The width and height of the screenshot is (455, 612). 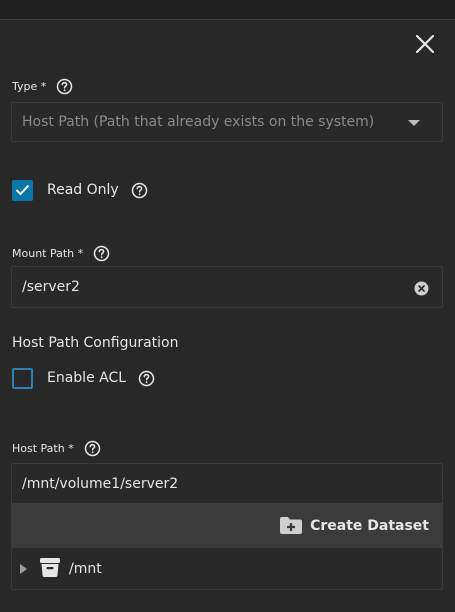 I want to click on create-dataset-button: Create Dataset, so click(x=354, y=525).